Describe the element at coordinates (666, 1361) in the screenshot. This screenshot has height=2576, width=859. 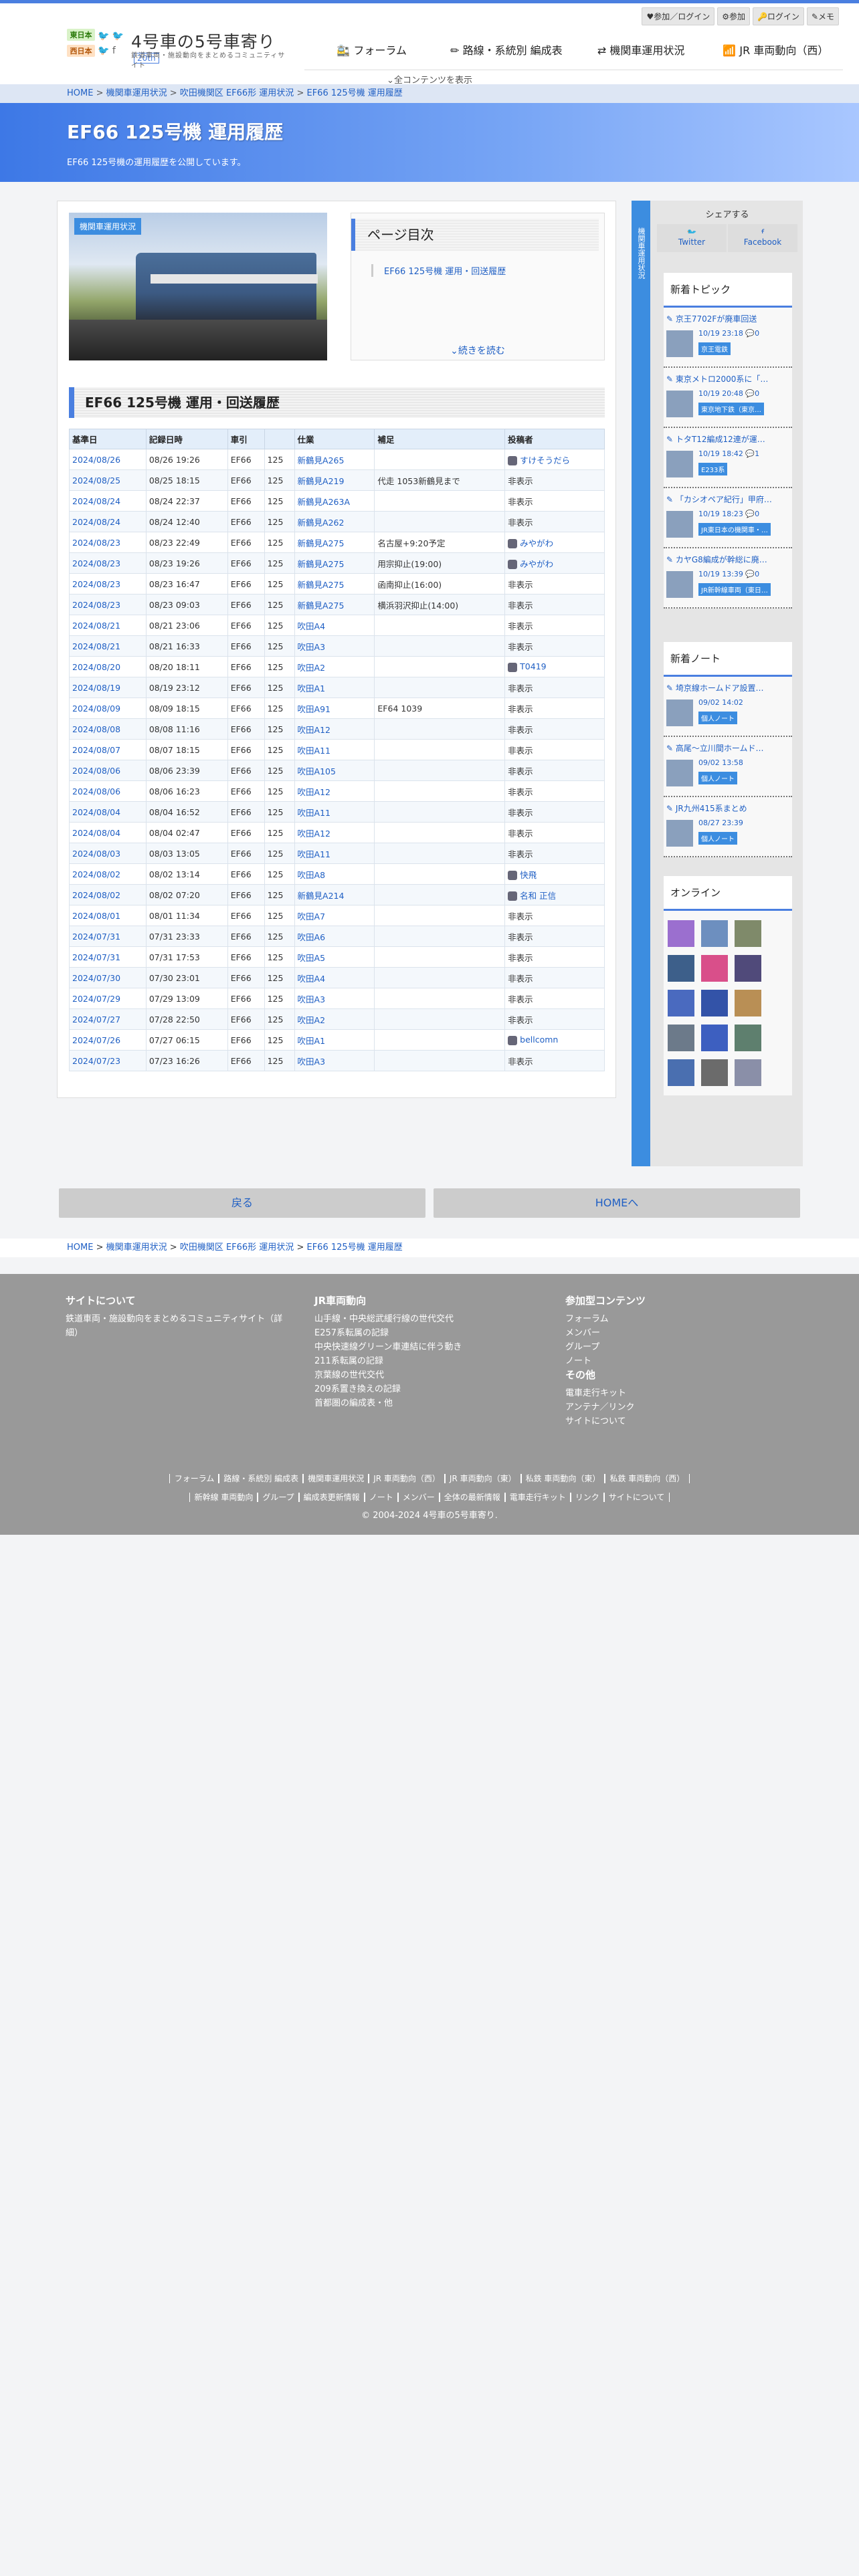
I see `footer-community-link: ノート` at that location.